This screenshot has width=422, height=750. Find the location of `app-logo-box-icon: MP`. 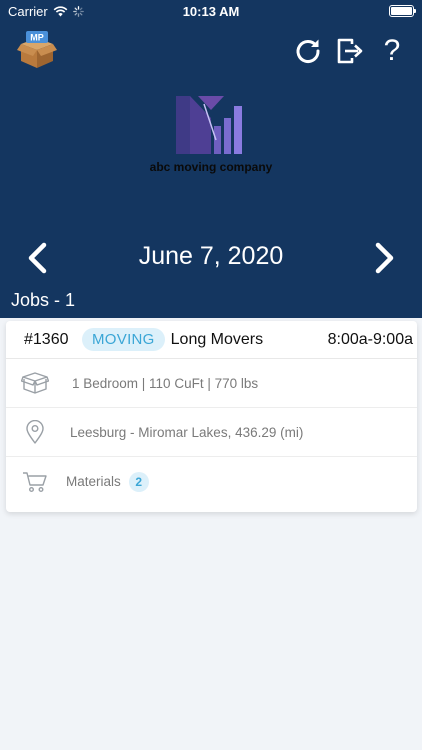

app-logo-box-icon: MP is located at coordinates (37, 50).